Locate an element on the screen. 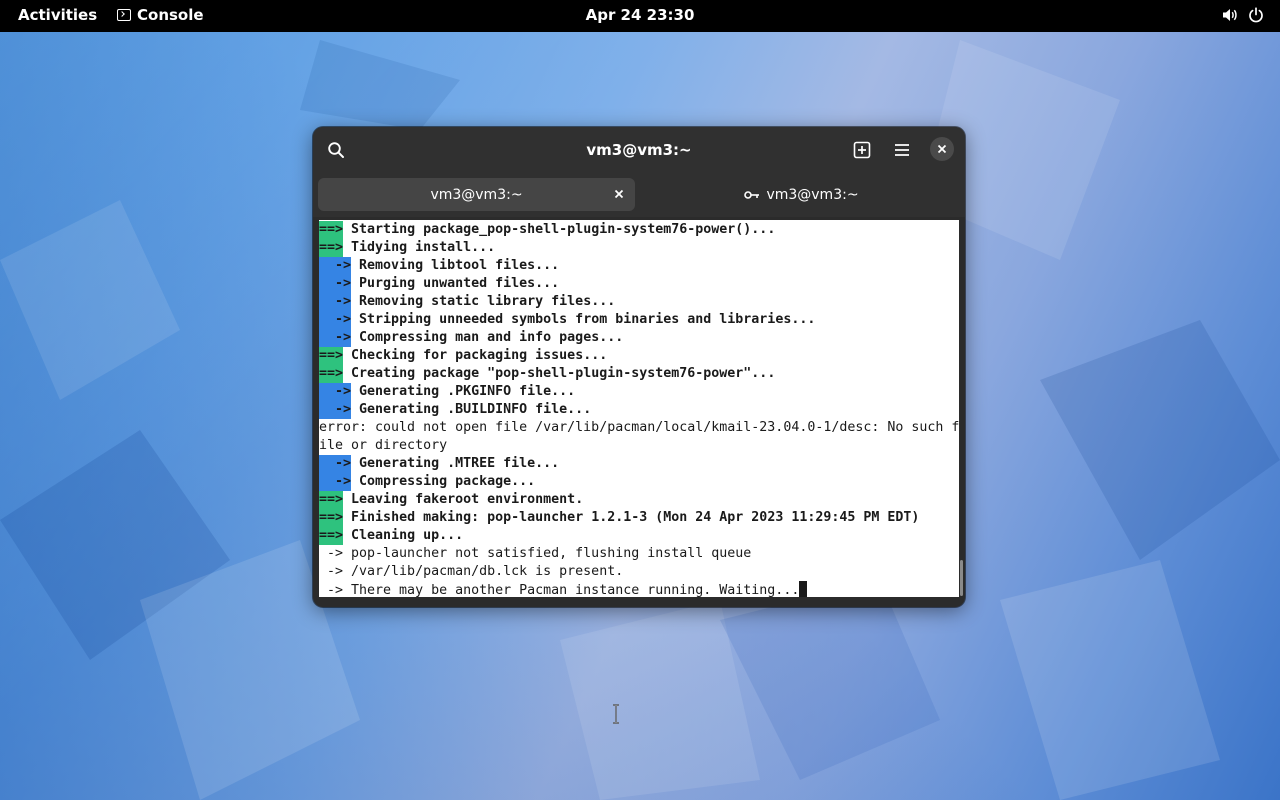 This screenshot has height=800, width=1280. new-tab-icon is located at coordinates (862, 150).